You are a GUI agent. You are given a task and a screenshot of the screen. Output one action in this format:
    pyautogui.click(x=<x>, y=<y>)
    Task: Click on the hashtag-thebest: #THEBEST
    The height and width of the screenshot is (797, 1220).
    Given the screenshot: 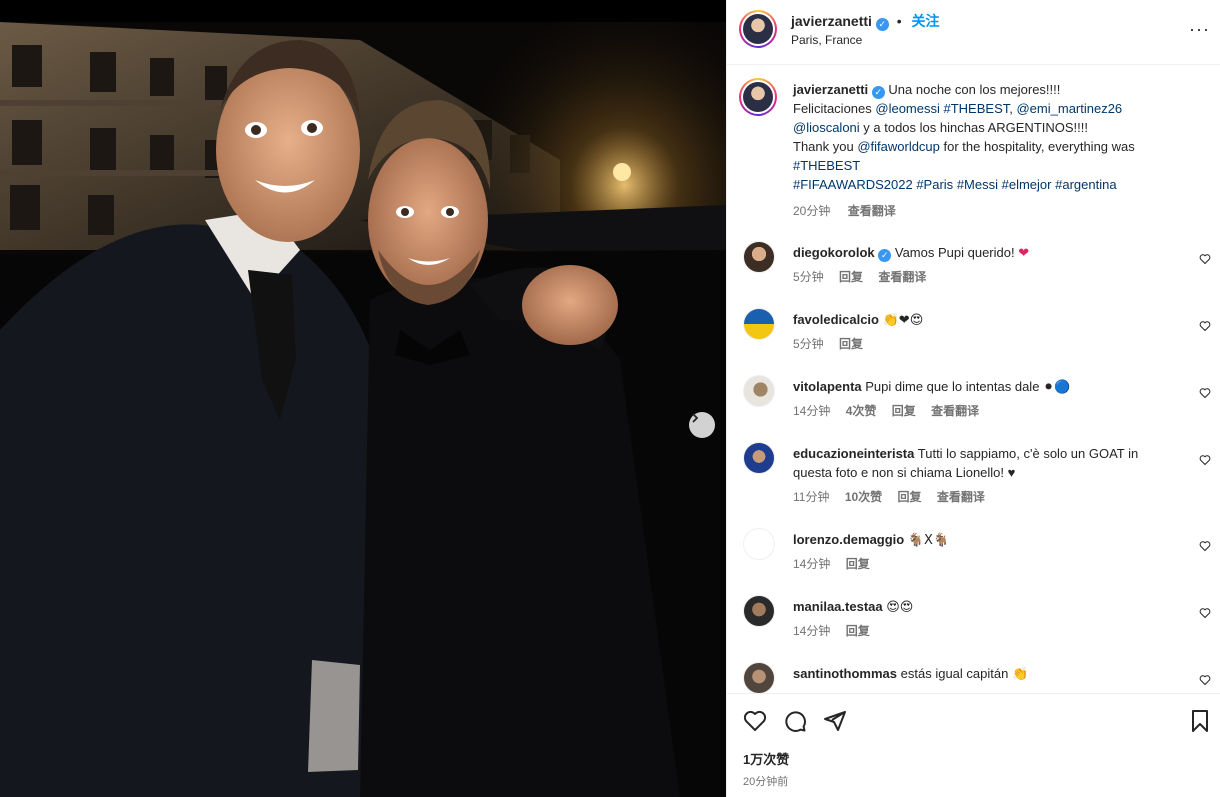 What is the action you would take?
    pyautogui.click(x=977, y=108)
    